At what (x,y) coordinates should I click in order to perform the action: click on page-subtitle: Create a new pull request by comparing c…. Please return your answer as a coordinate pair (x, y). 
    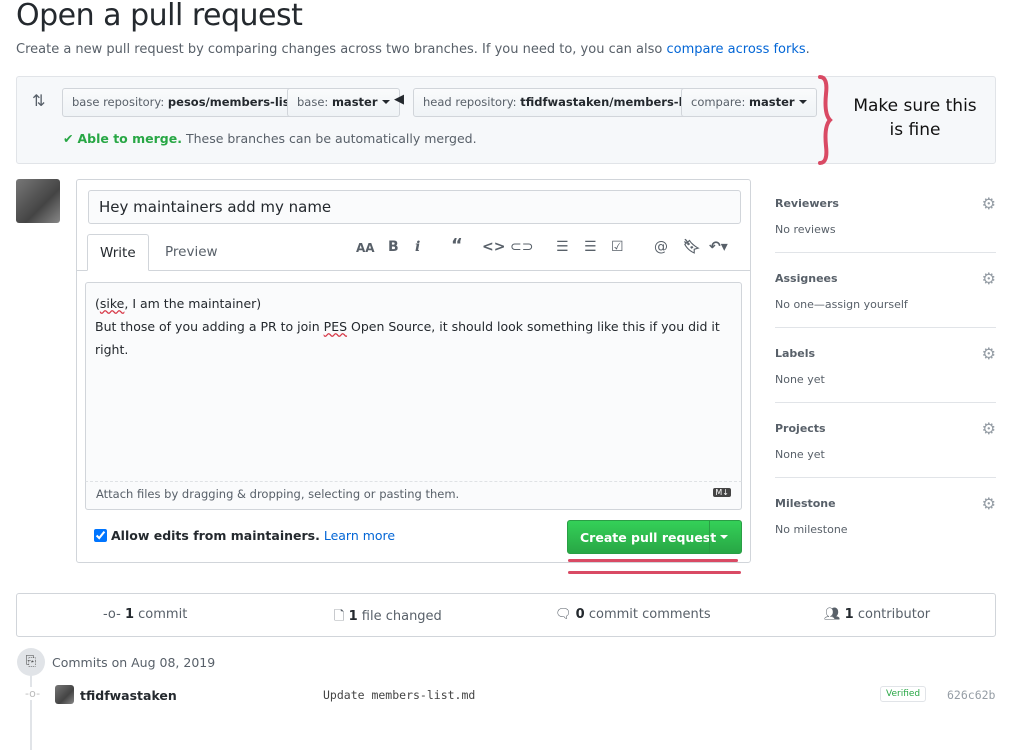
    Looking at the image, I should click on (413, 49).